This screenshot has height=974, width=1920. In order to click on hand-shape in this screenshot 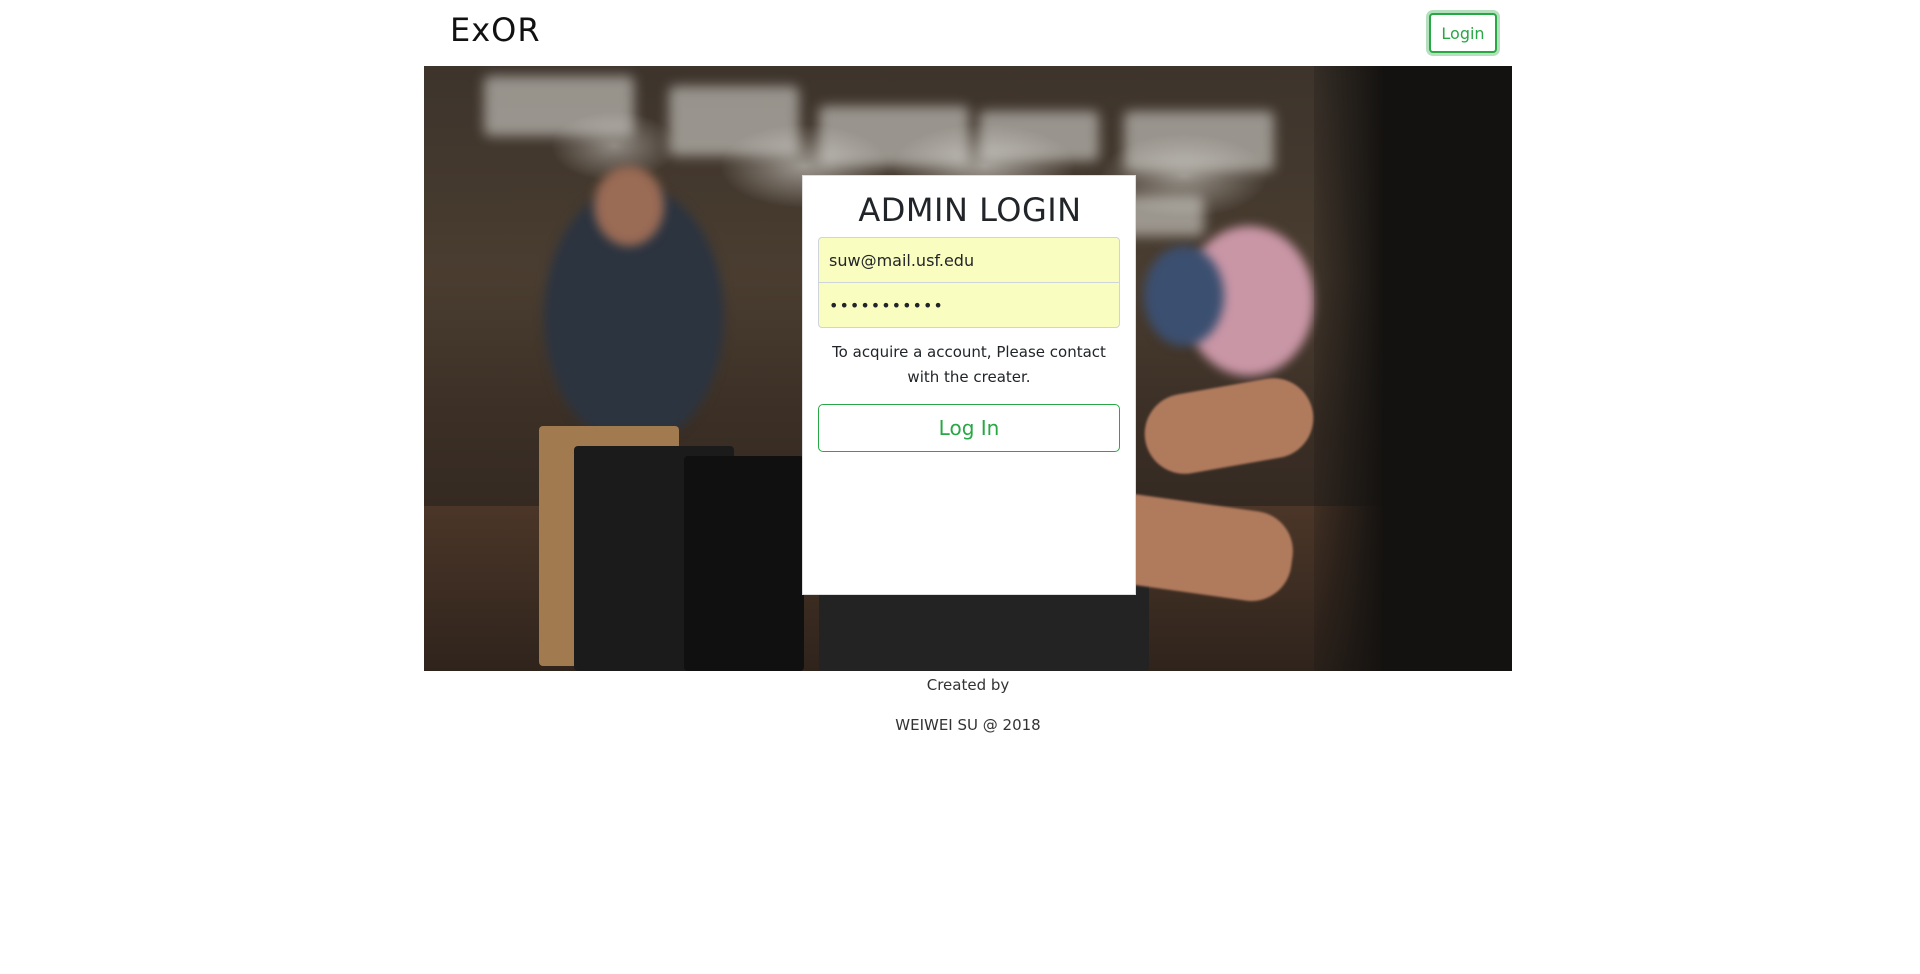, I will do `click(1229, 426)`.